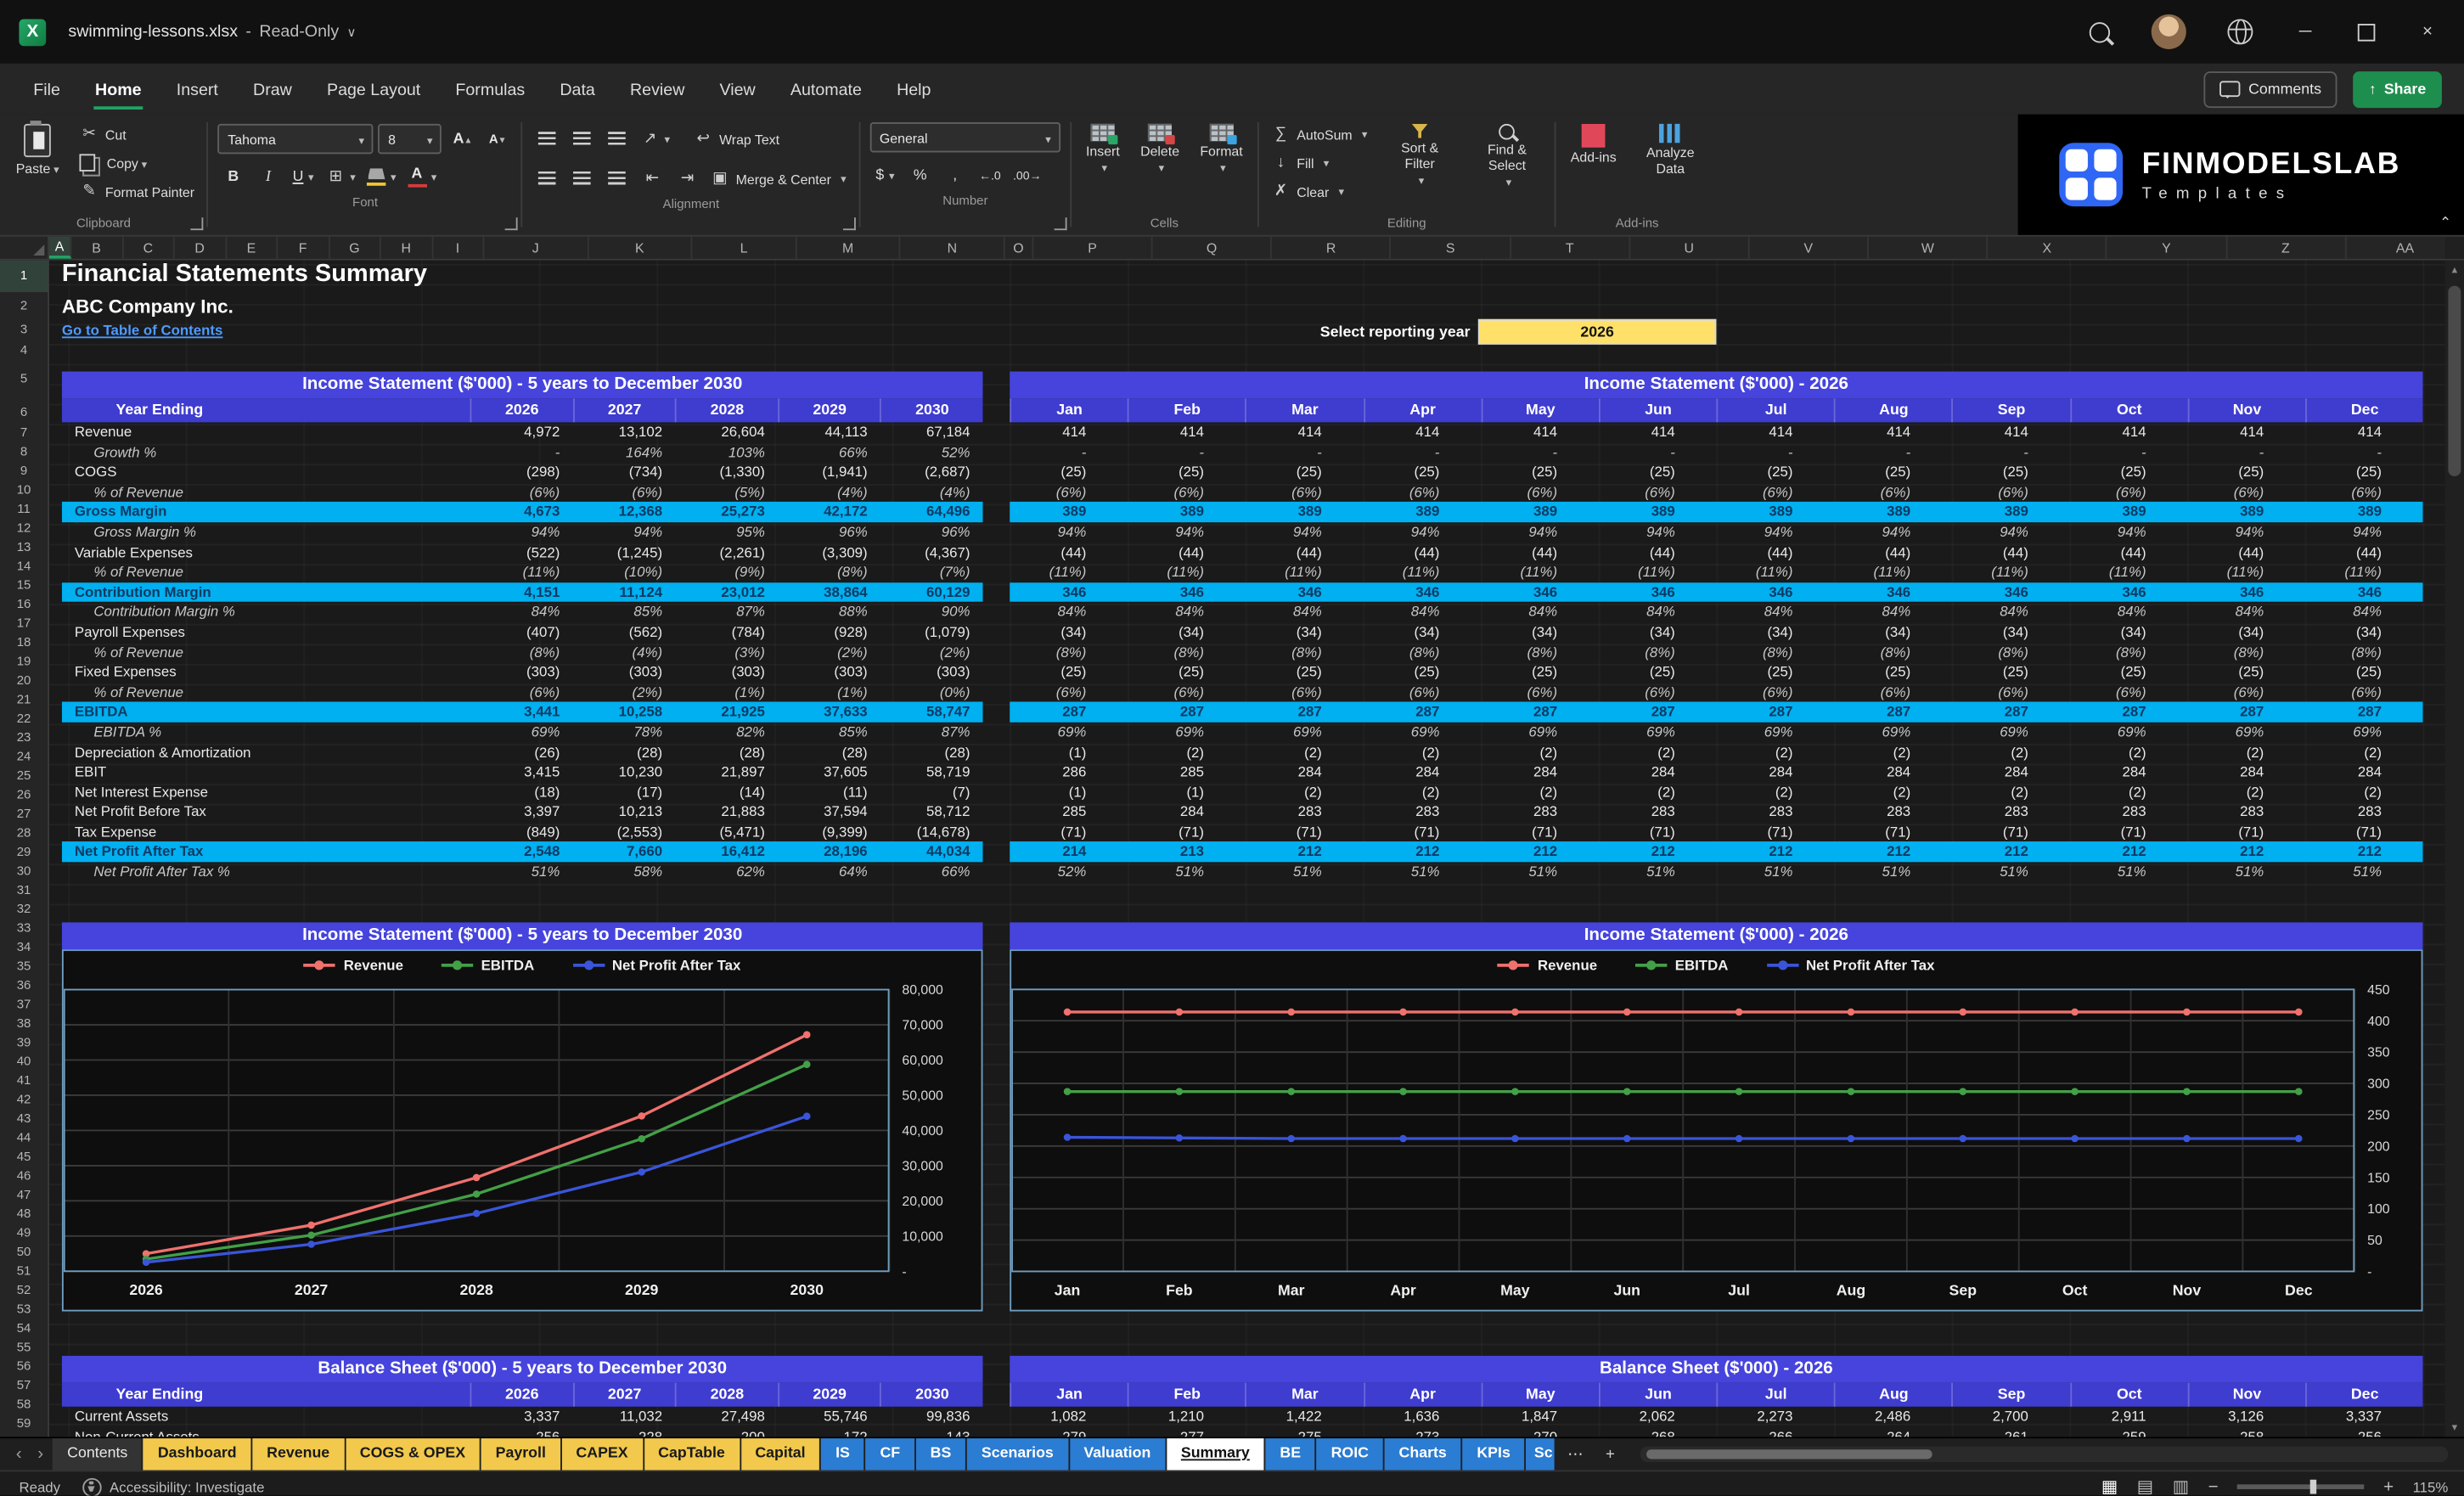  I want to click on cell: 3,441, so click(521, 712).